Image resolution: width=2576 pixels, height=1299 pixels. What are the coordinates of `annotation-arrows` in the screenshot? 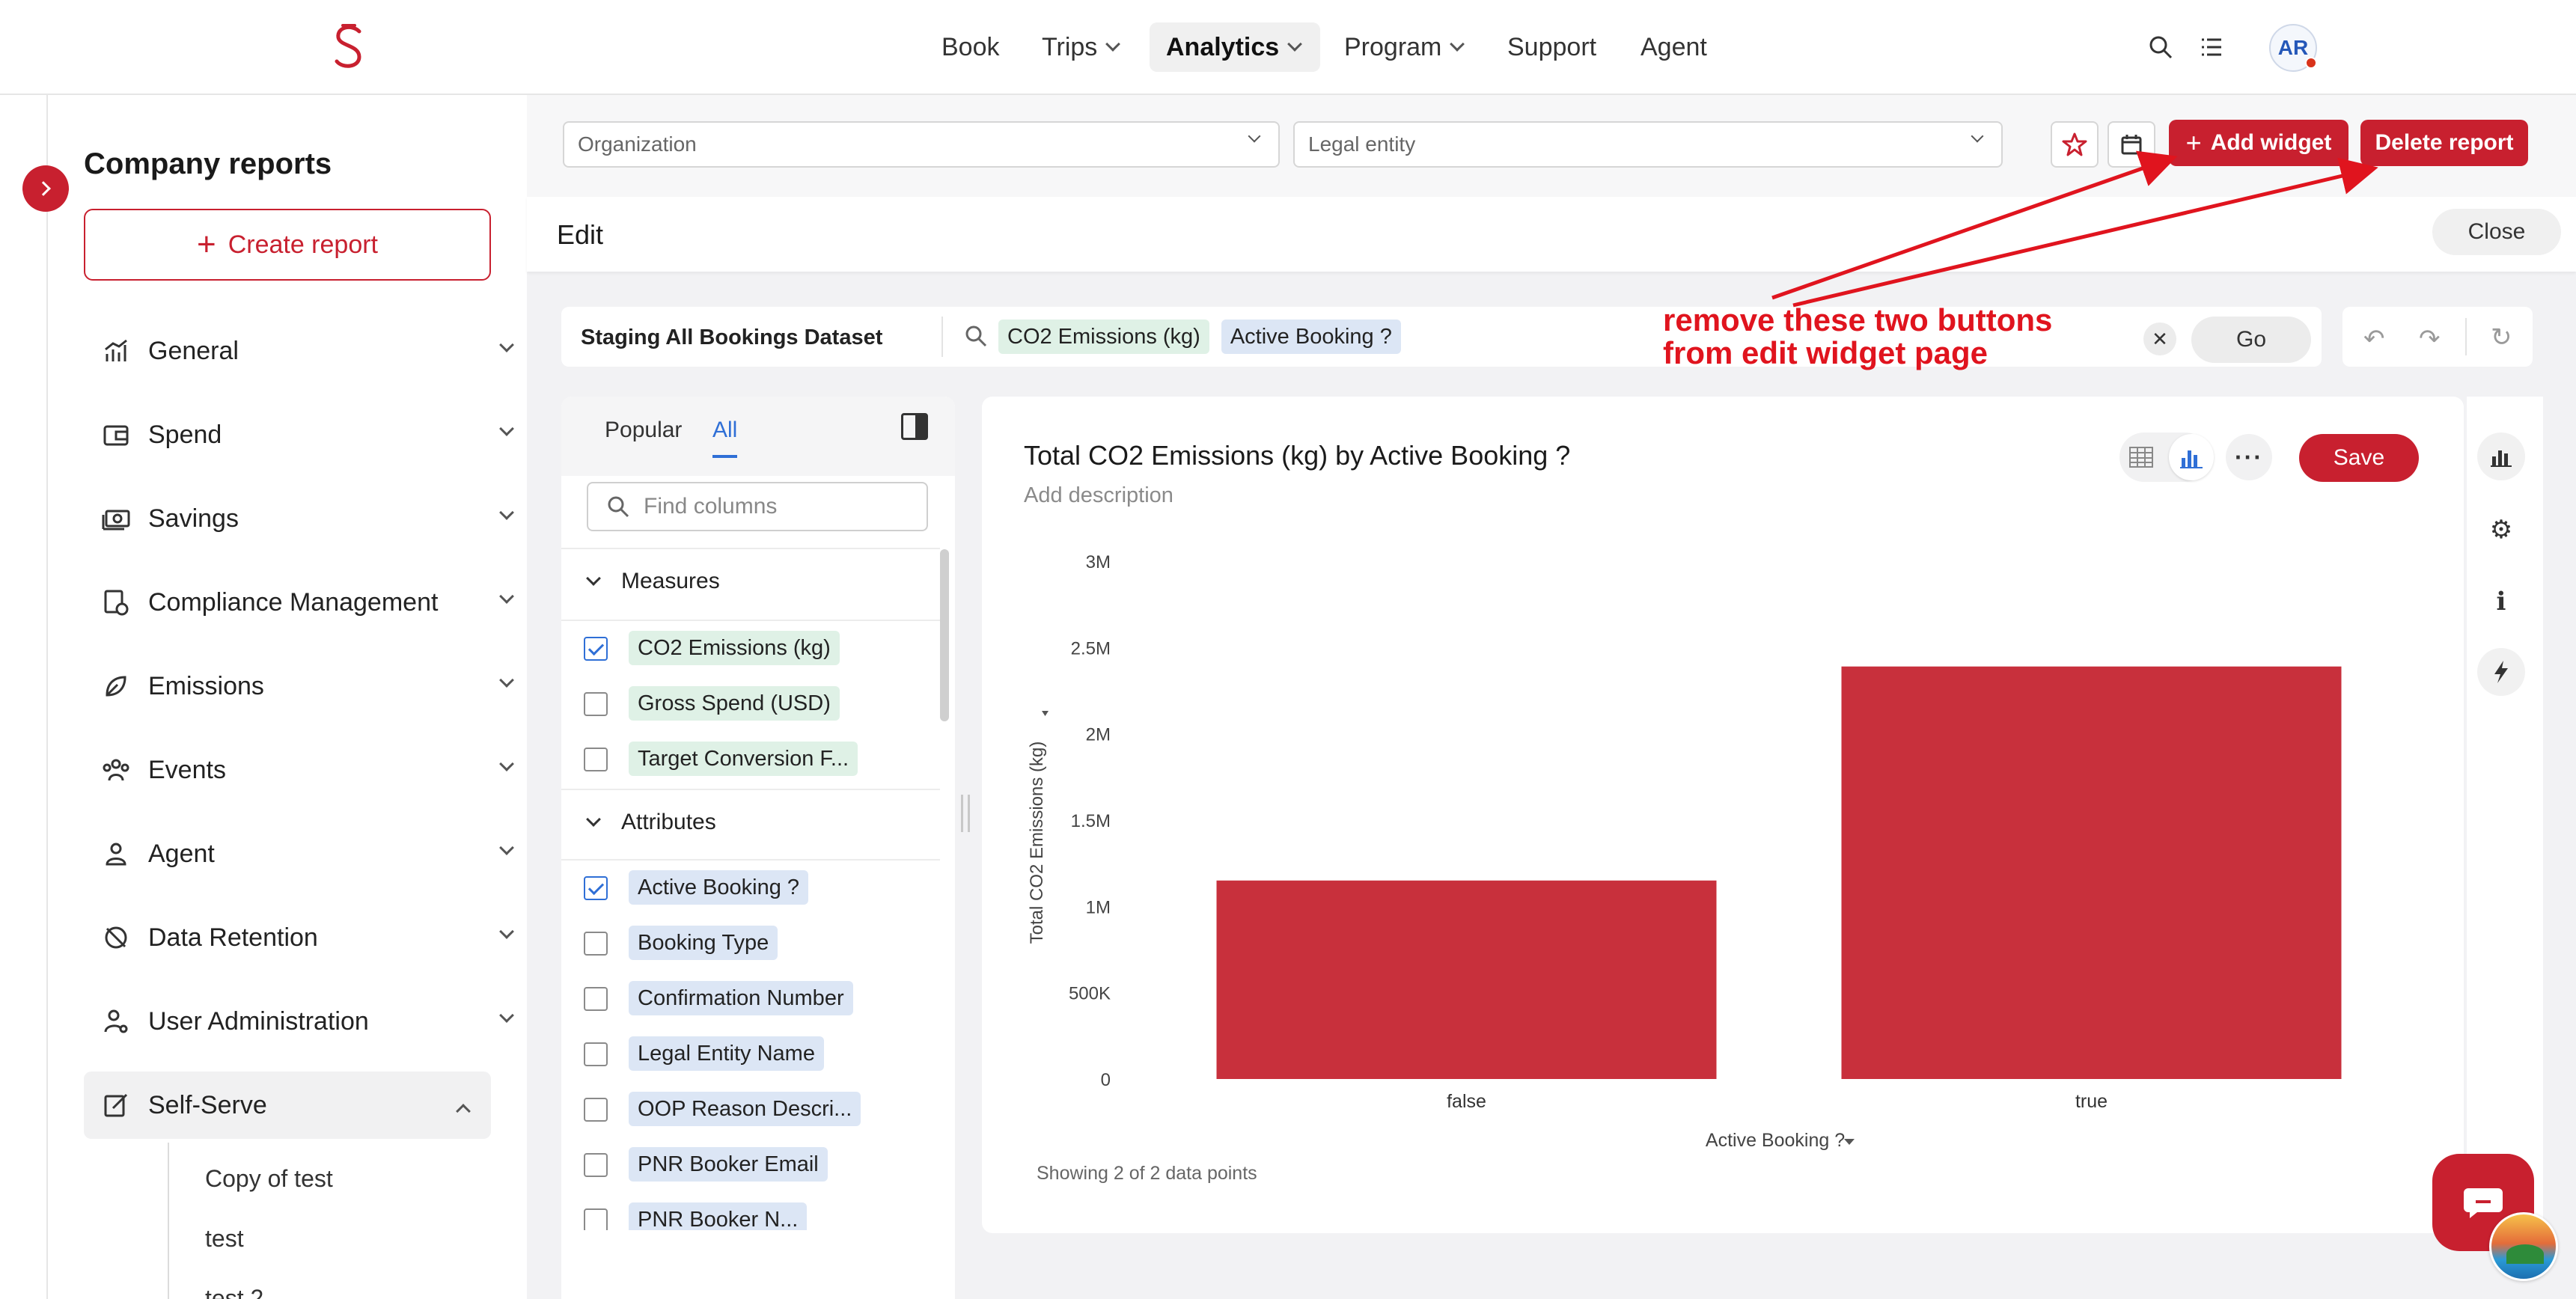 It's located at (2074, 229).